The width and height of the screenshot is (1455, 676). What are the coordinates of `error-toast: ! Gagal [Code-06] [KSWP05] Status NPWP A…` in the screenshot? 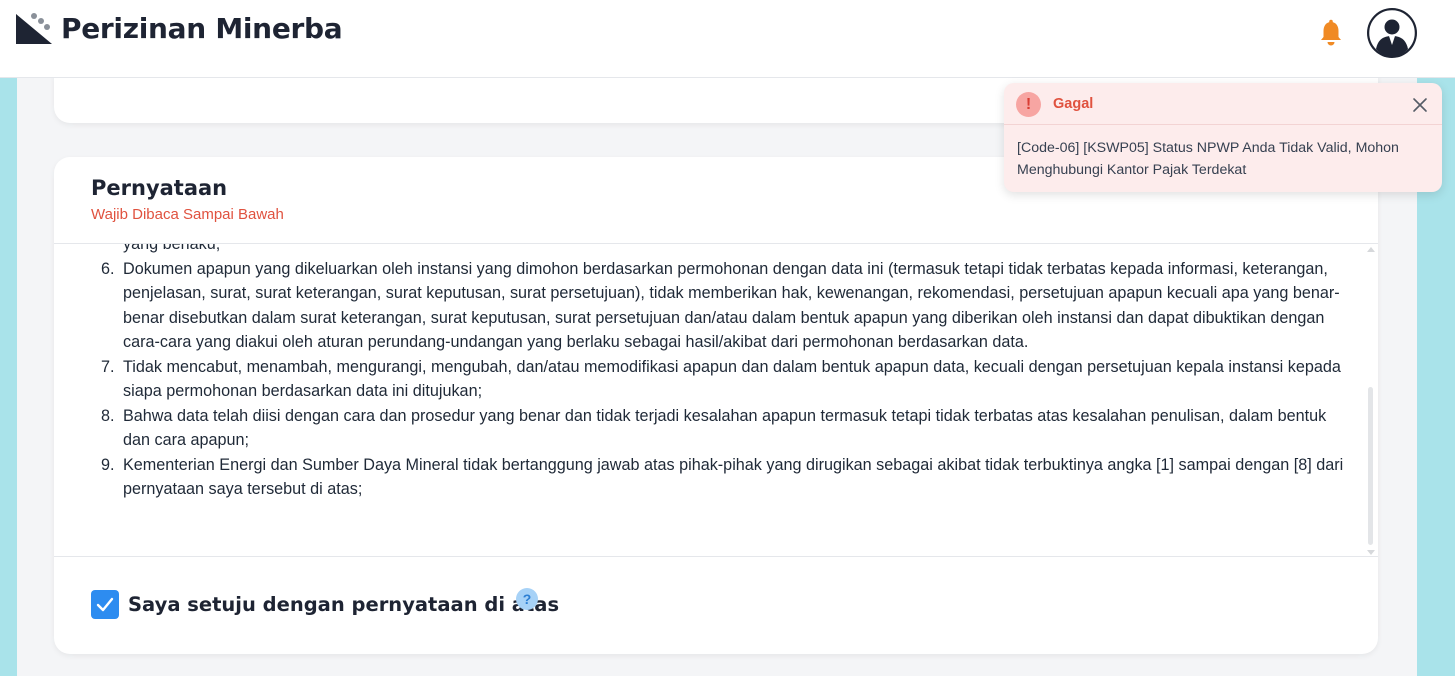 It's located at (1223, 137).